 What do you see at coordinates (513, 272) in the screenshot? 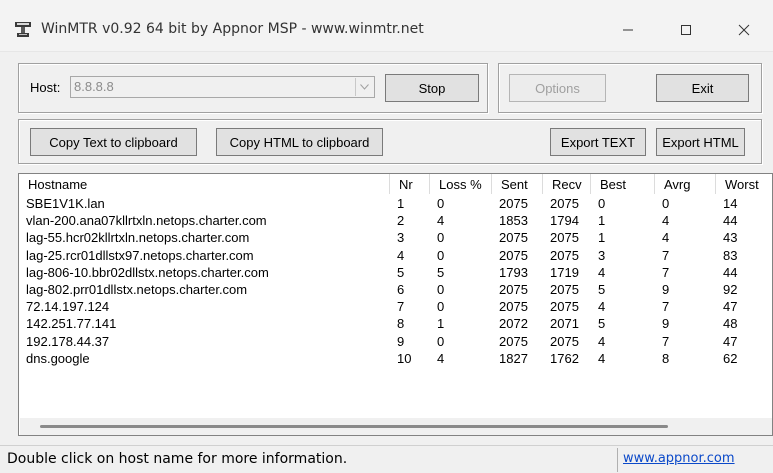
I see `cell-sent: 1793` at bounding box center [513, 272].